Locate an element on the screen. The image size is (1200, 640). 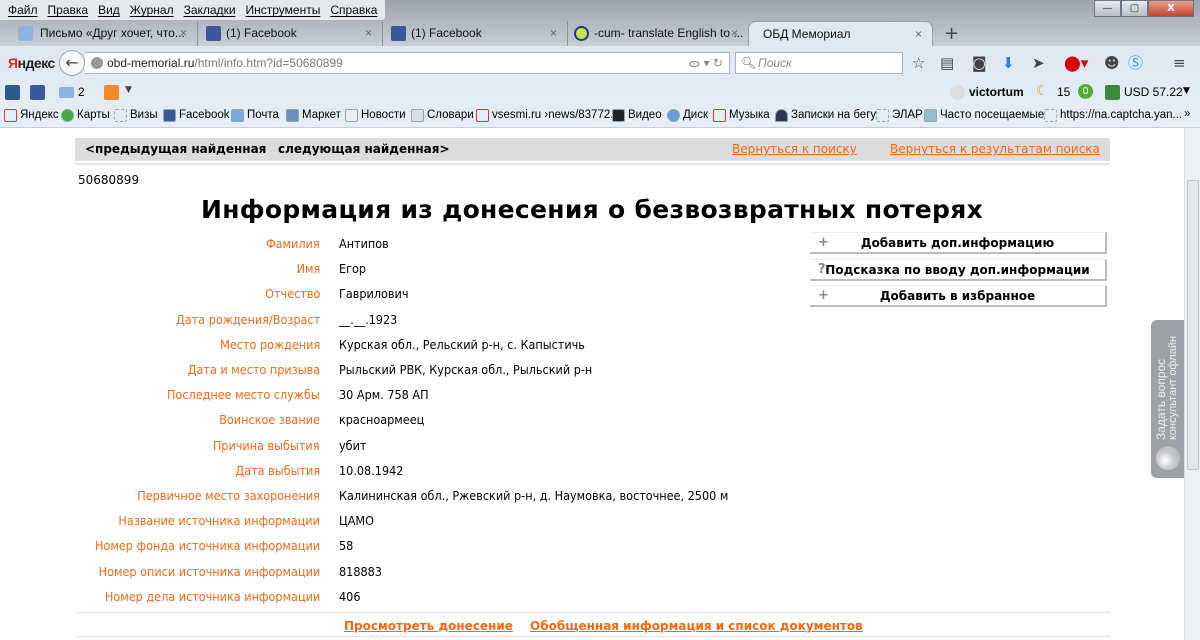
wallet-icon is located at coordinates (111, 92).